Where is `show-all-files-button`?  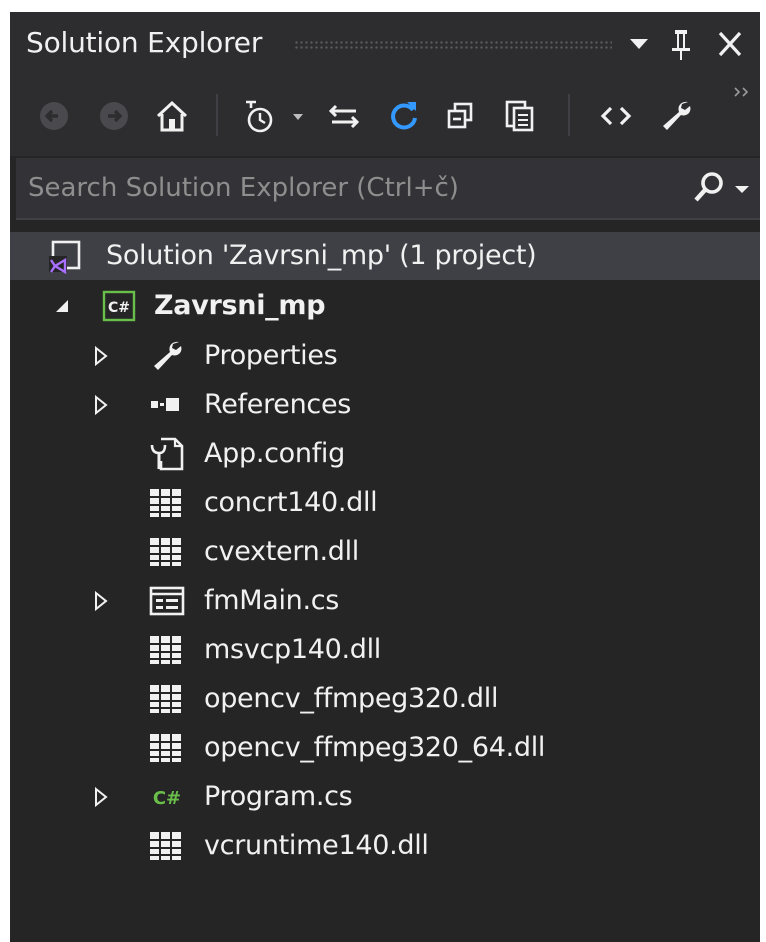 show-all-files-button is located at coordinates (520, 116).